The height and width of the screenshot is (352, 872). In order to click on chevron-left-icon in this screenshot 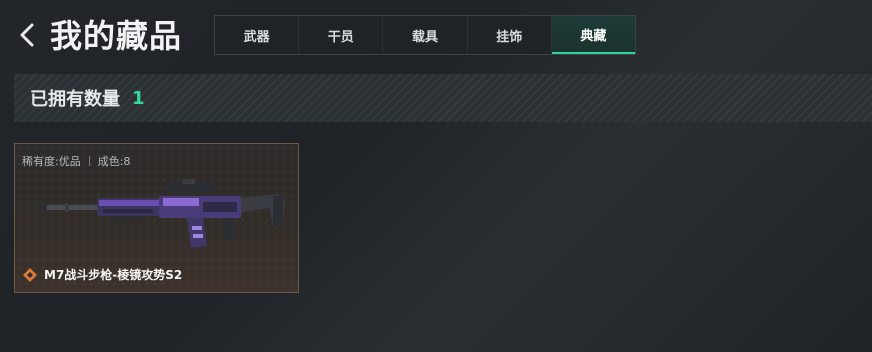, I will do `click(27, 35)`.